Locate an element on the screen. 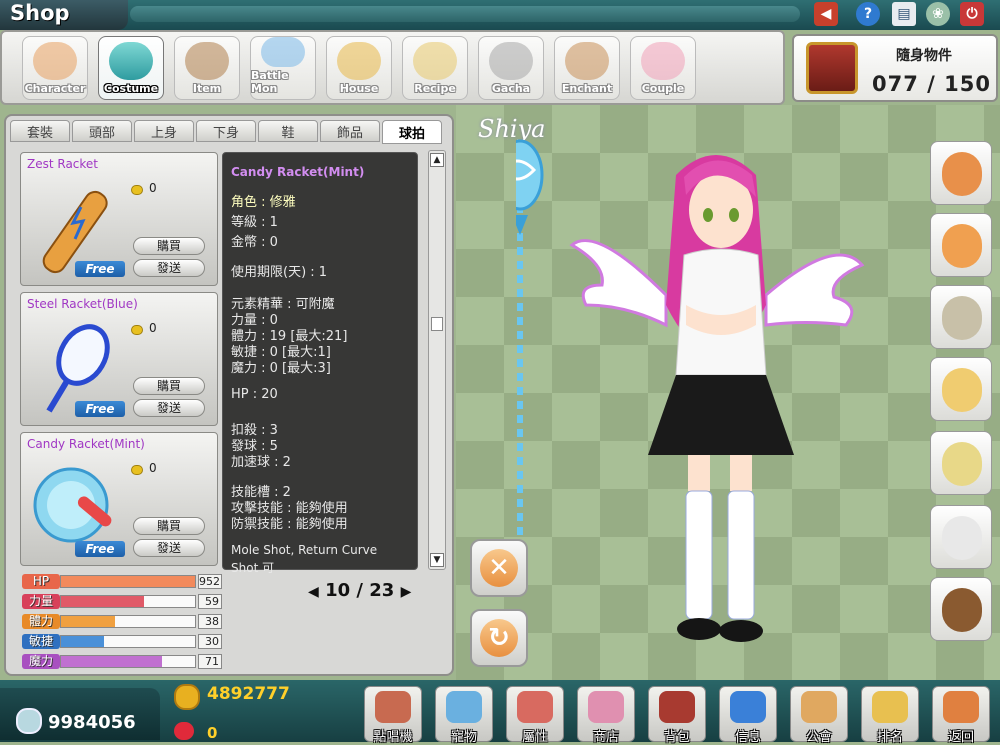 Image resolution: width=1000 pixels, height=745 pixels. subtab-bottom: 下身 is located at coordinates (226, 131).